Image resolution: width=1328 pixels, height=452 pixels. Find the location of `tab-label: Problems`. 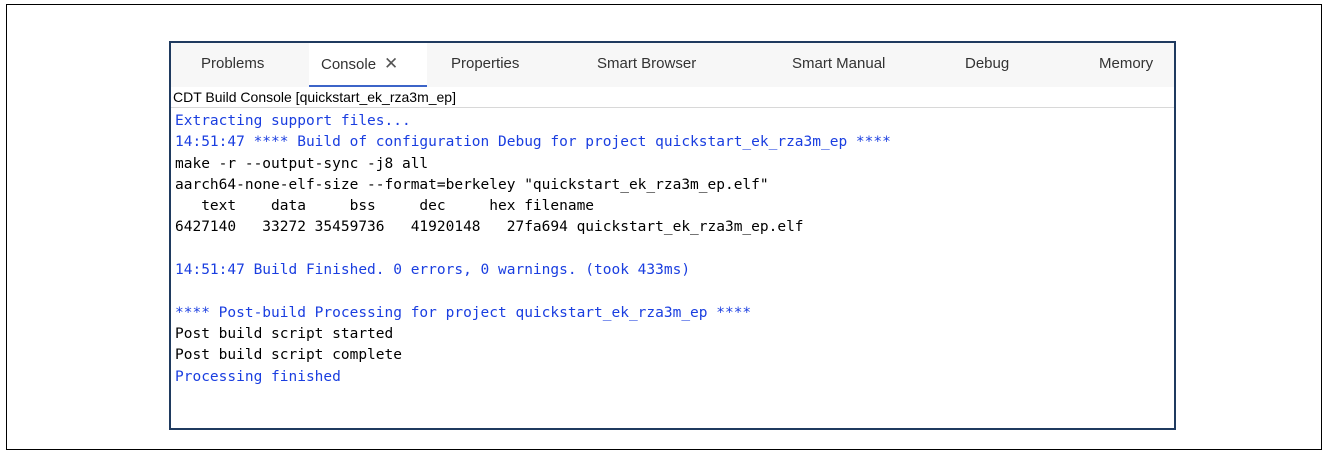

tab-label: Problems is located at coordinates (233, 63).